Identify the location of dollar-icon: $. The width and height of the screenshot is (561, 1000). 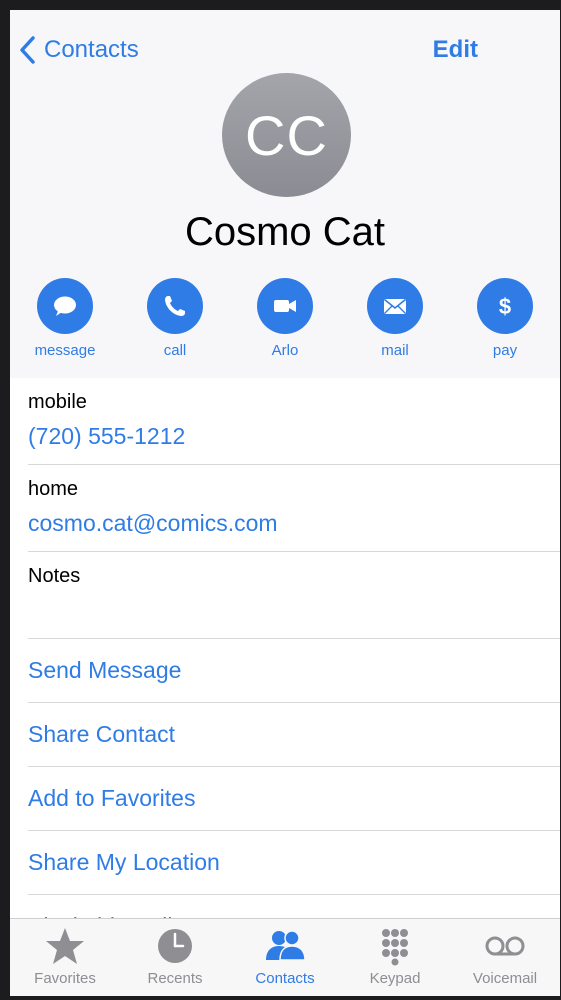
(505, 306).